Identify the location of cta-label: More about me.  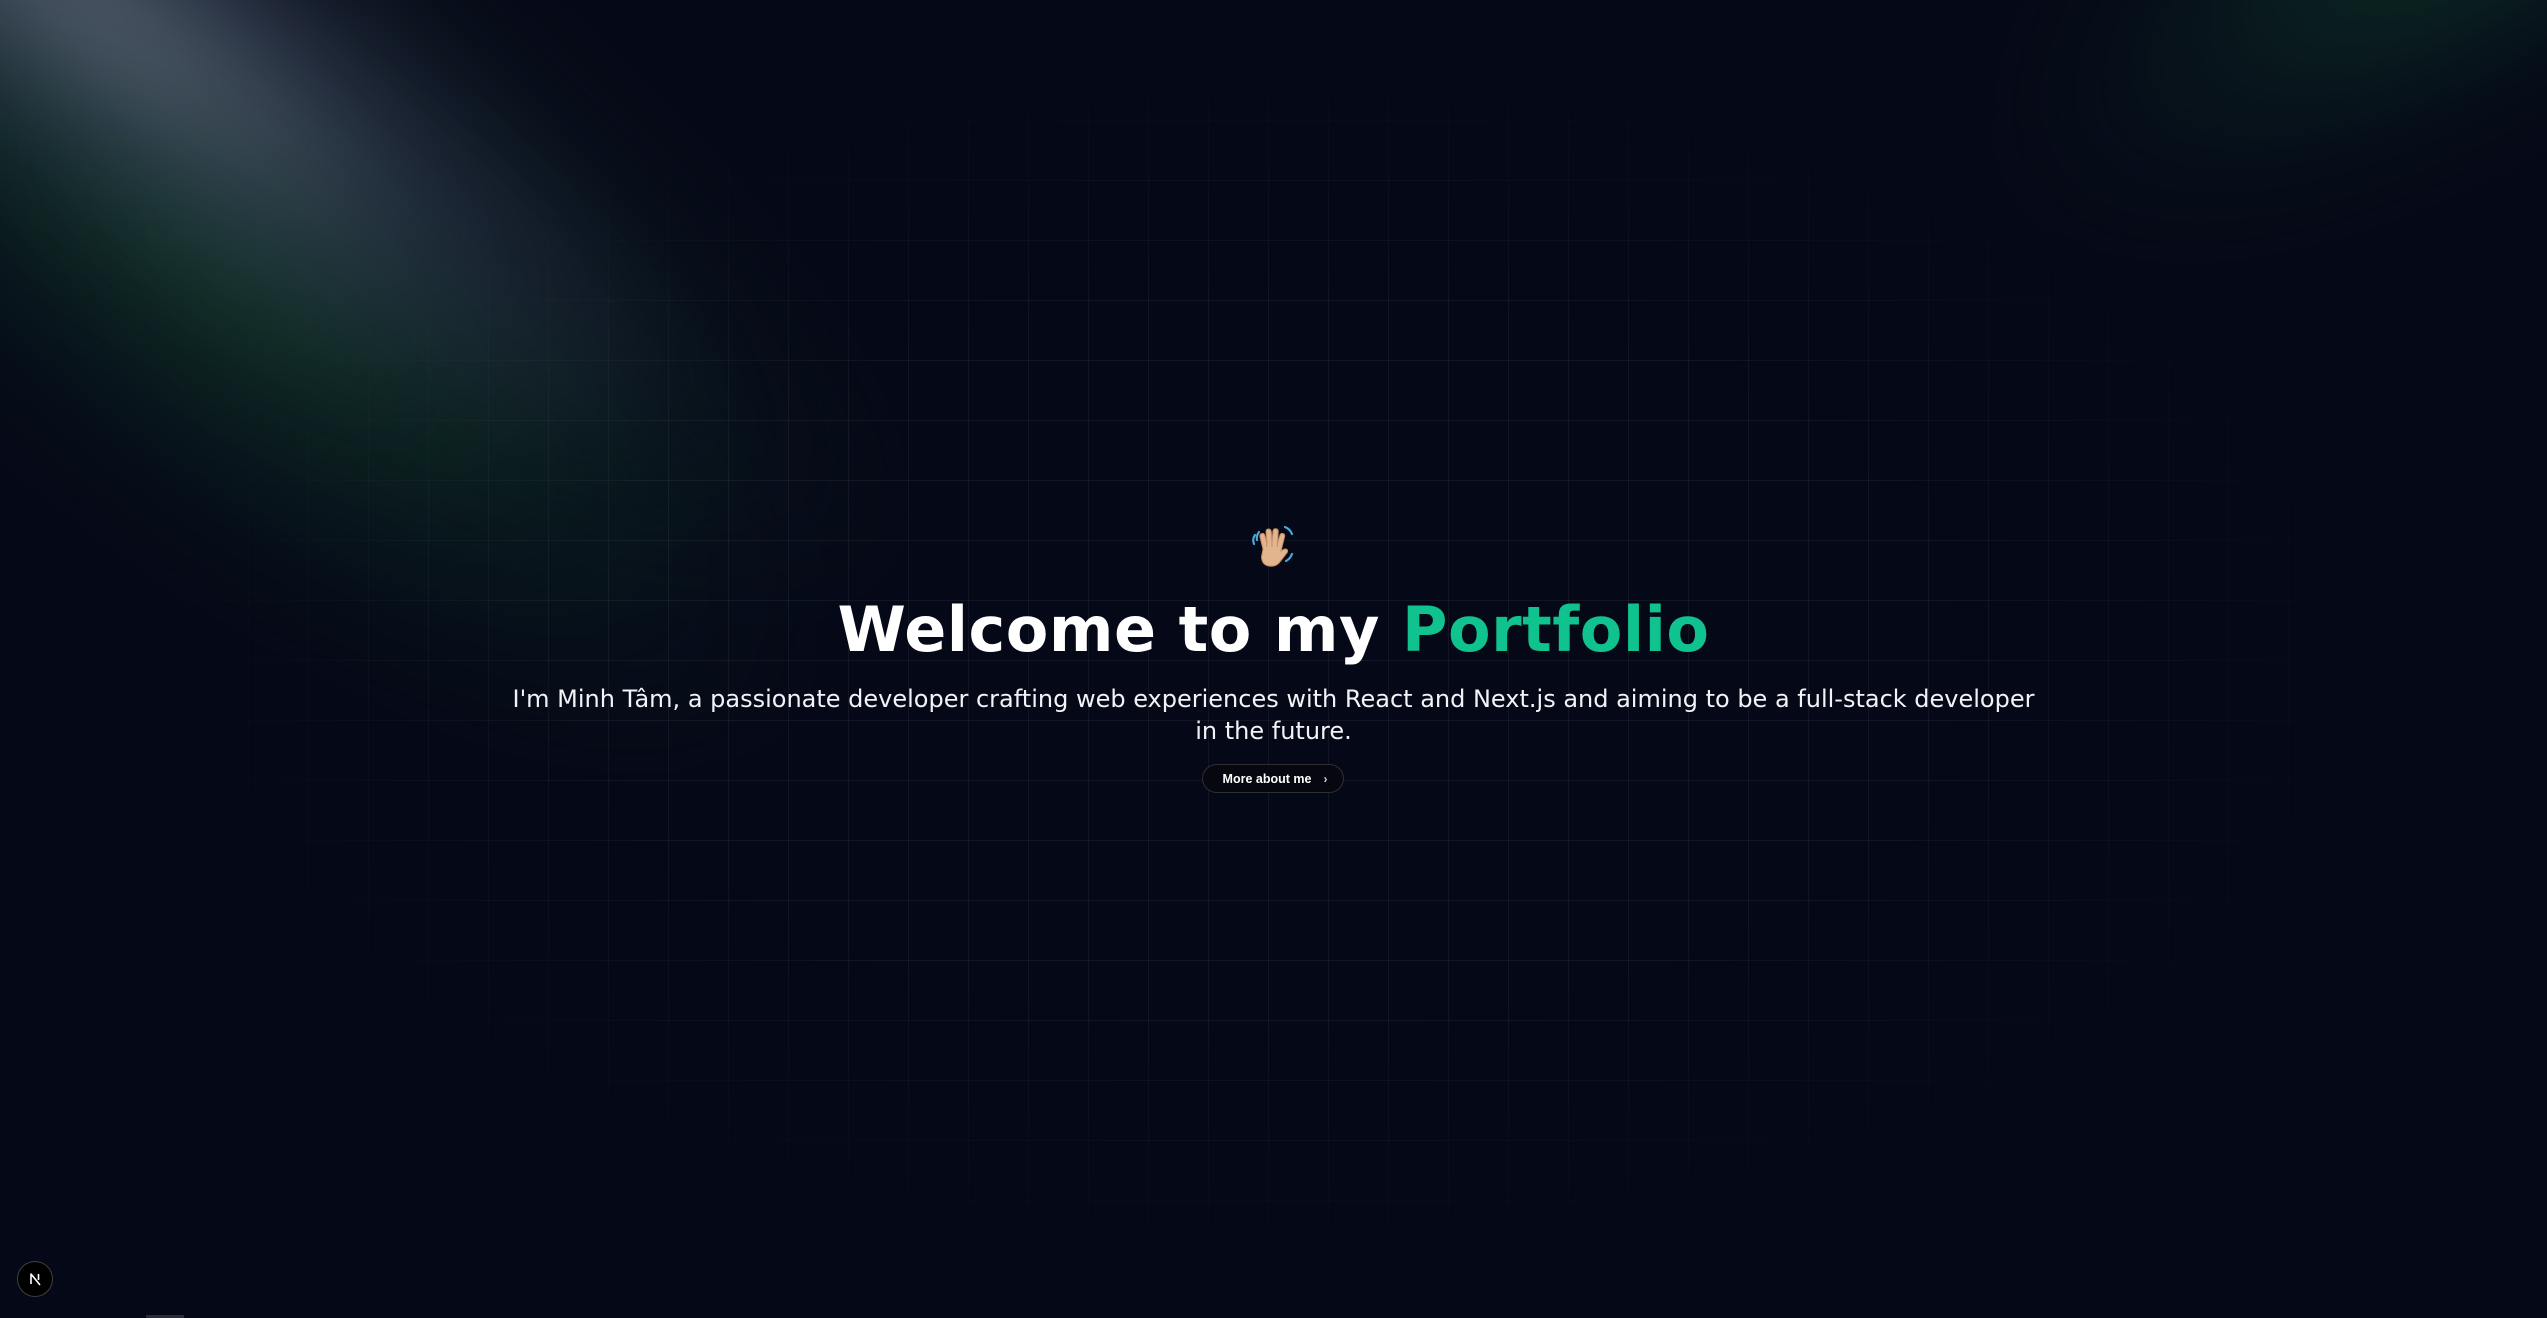
(1267, 778).